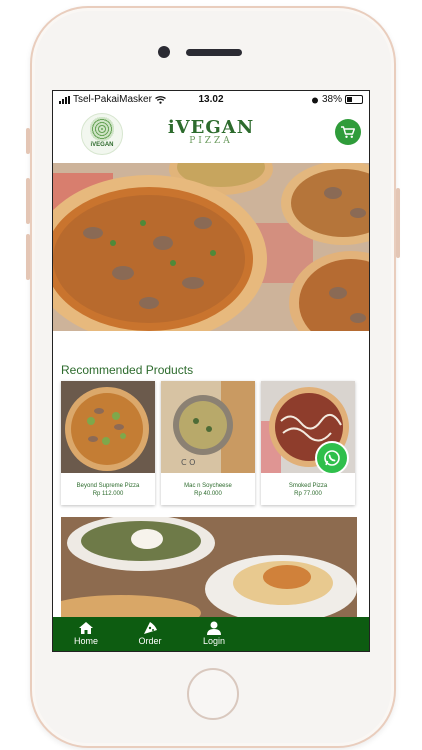 This screenshot has height=750, width=422. Describe the element at coordinates (211, 141) in the screenshot. I see `brand-subtitle: PIZZA` at that location.